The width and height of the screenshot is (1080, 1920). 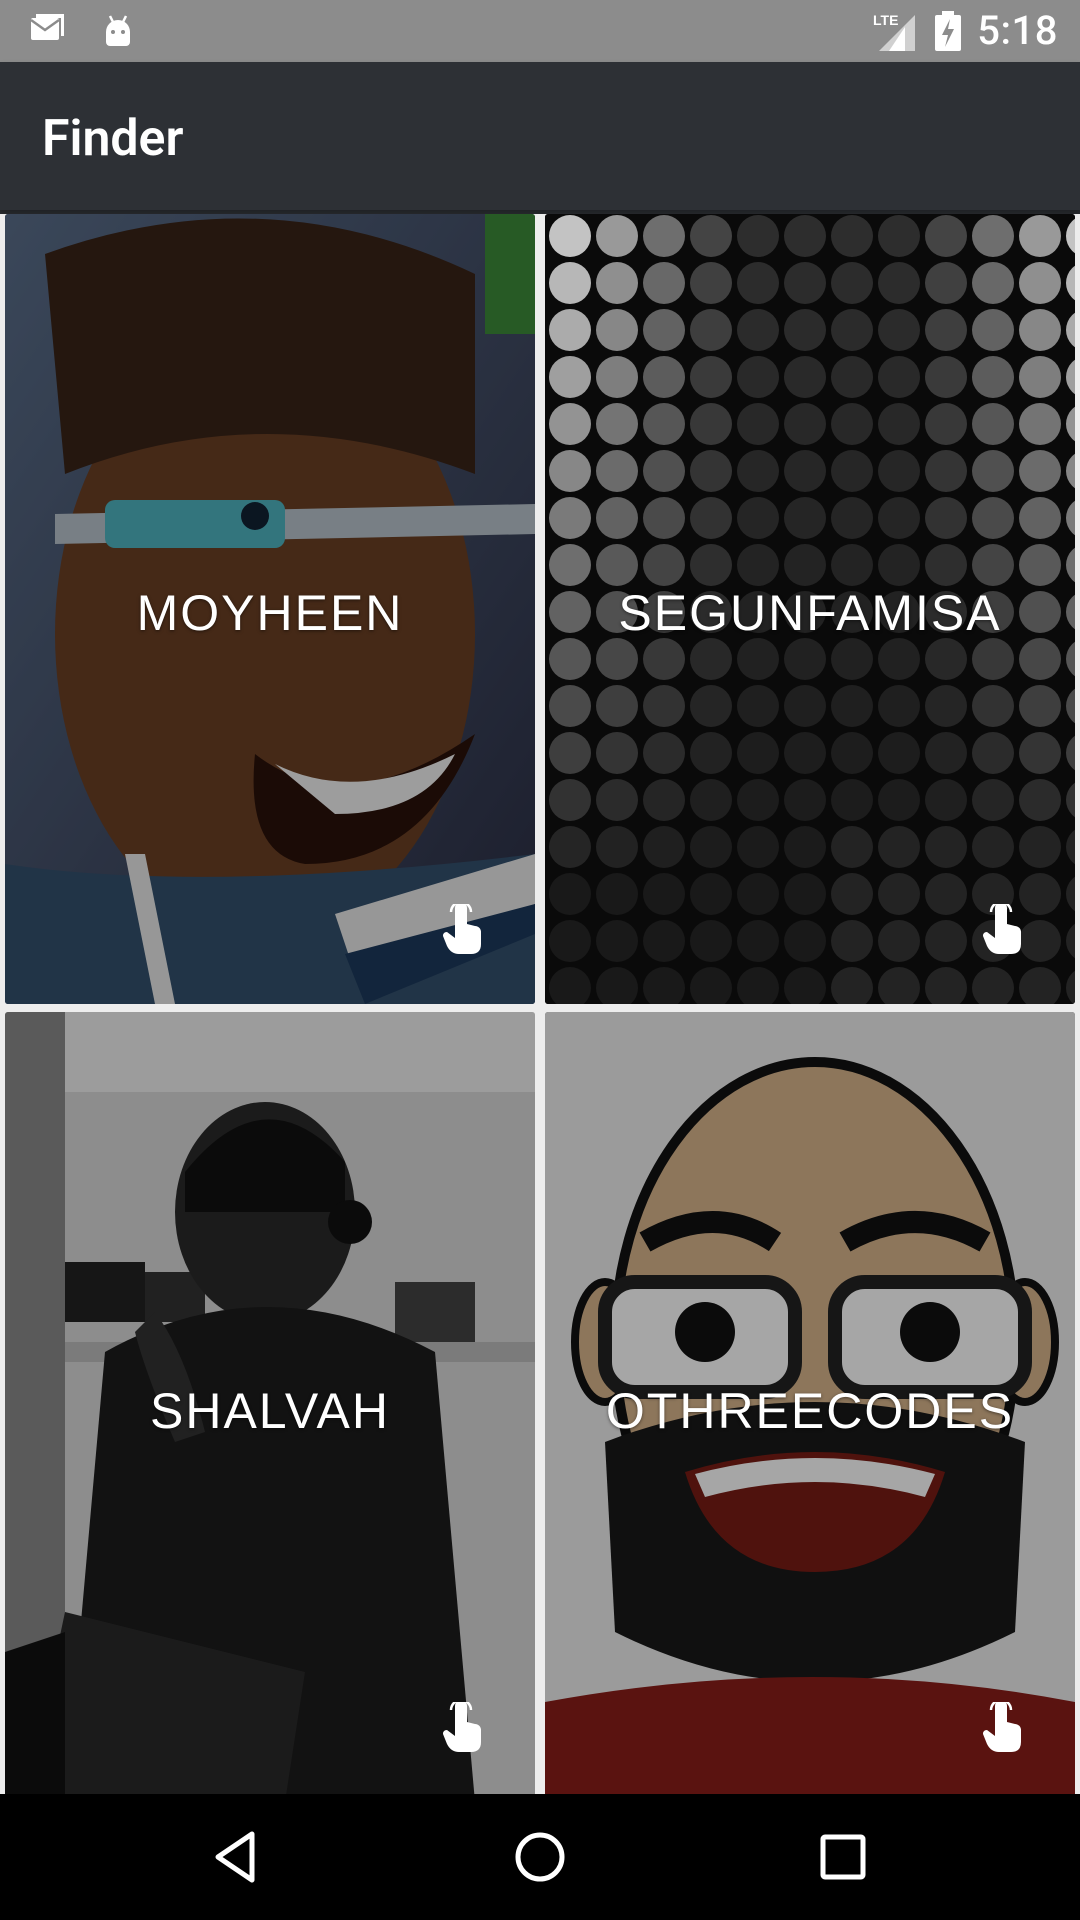 I want to click on battery-charging-icon, so click(x=948, y=31).